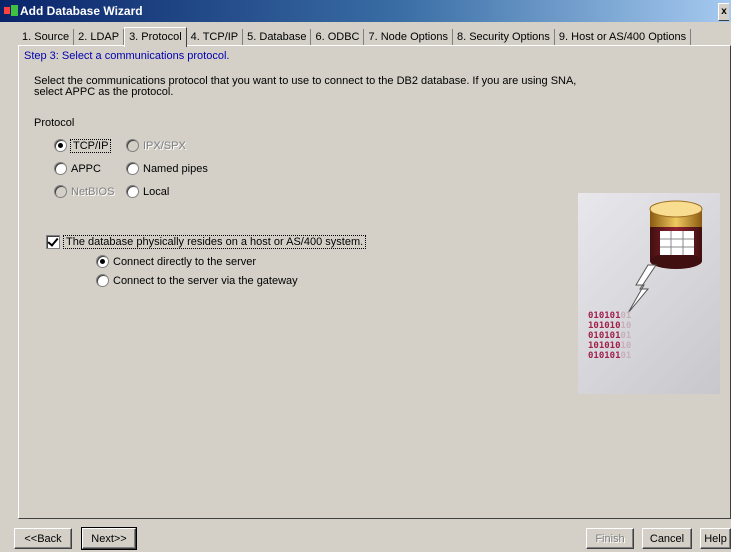  What do you see at coordinates (665, 257) in the screenshot?
I see `database-cylinder-icon` at bounding box center [665, 257].